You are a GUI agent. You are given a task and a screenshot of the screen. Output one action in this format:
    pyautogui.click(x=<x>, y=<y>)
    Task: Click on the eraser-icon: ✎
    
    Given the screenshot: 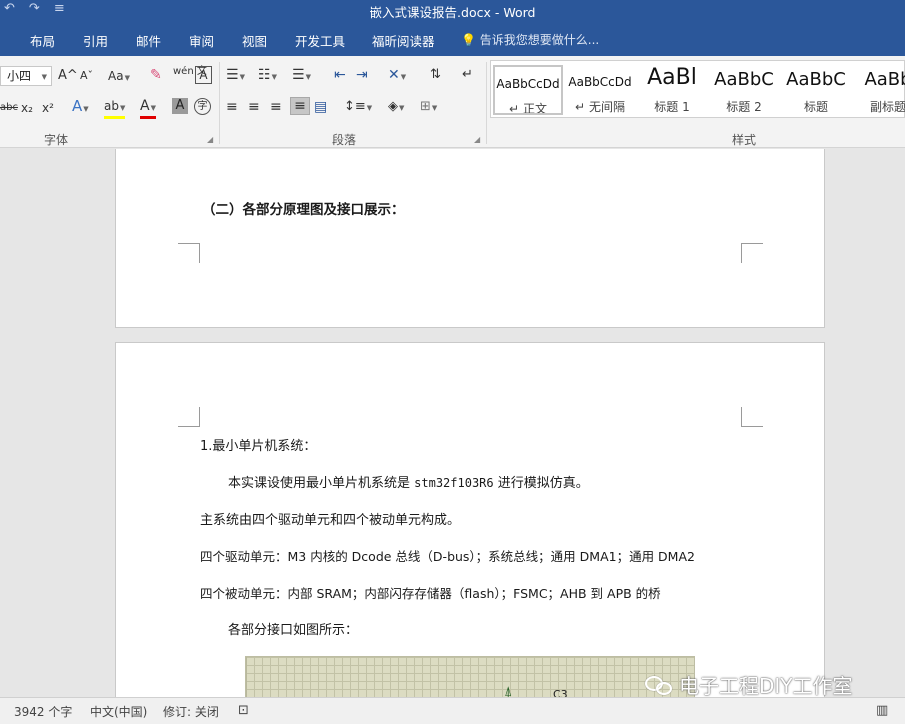 What is the action you would take?
    pyautogui.click(x=156, y=75)
    